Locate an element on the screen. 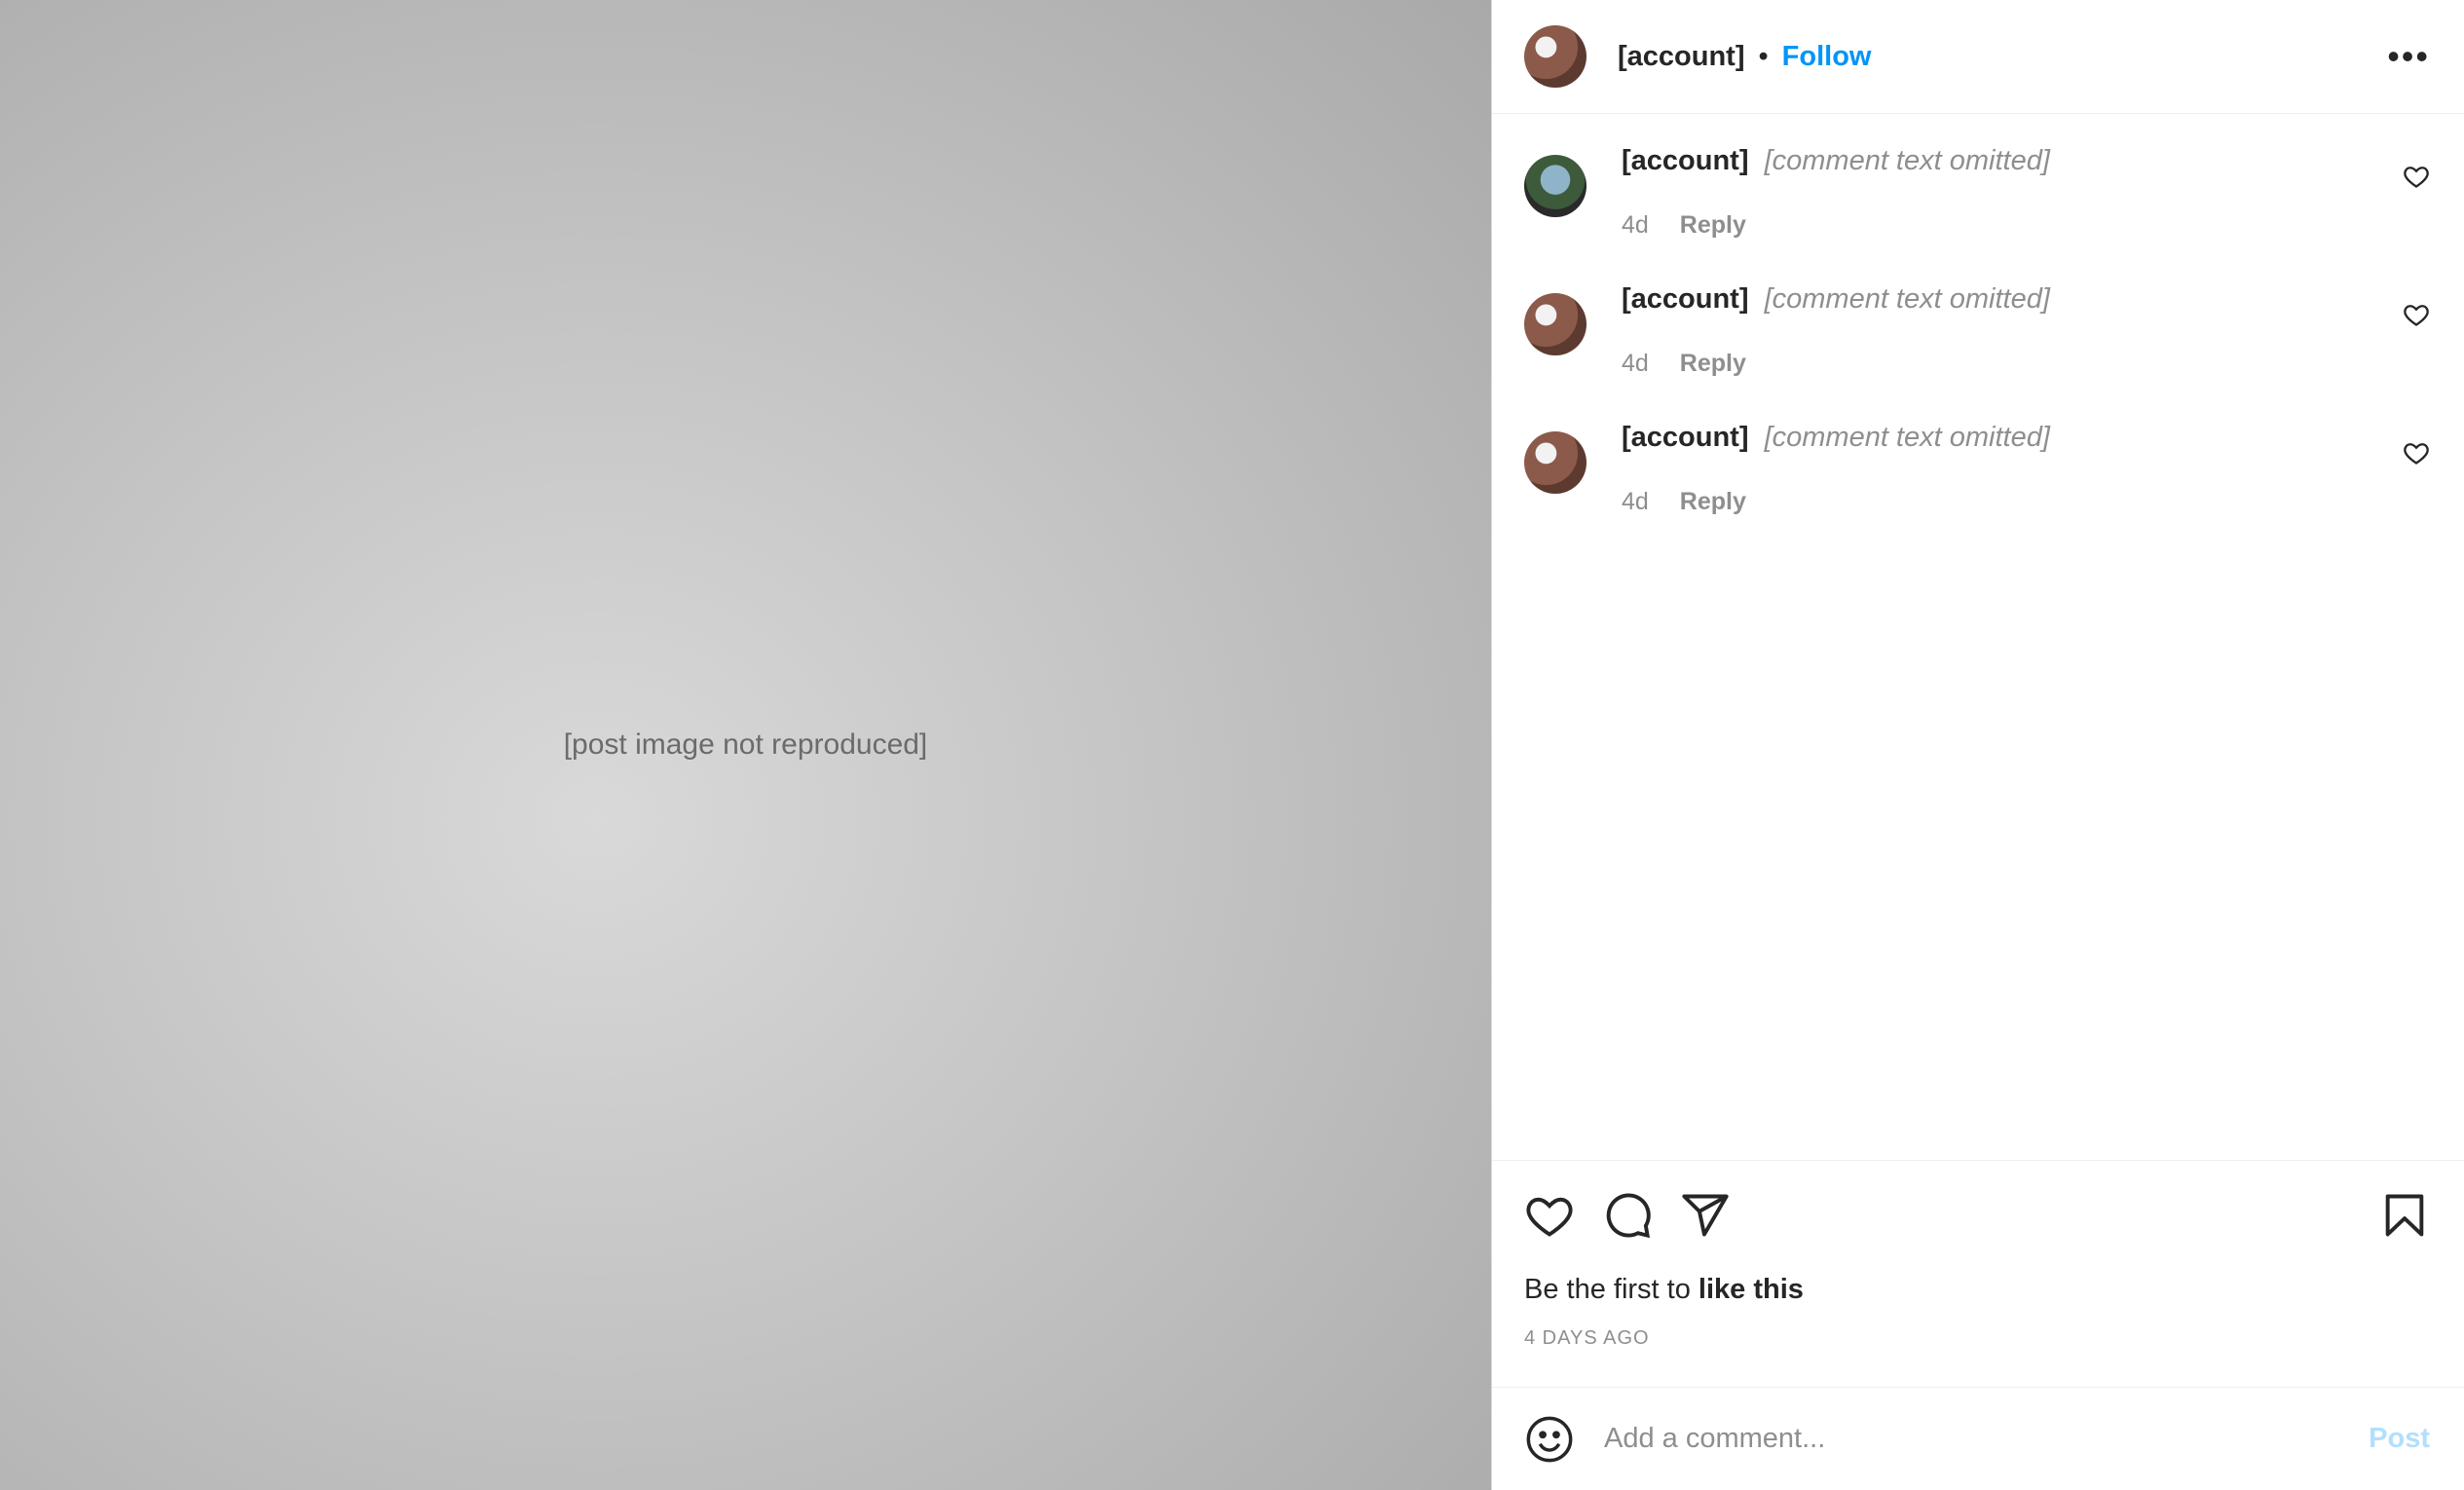 The height and width of the screenshot is (1490, 2464). likes-summary: Be the first to like this is located at coordinates (1977, 1290).